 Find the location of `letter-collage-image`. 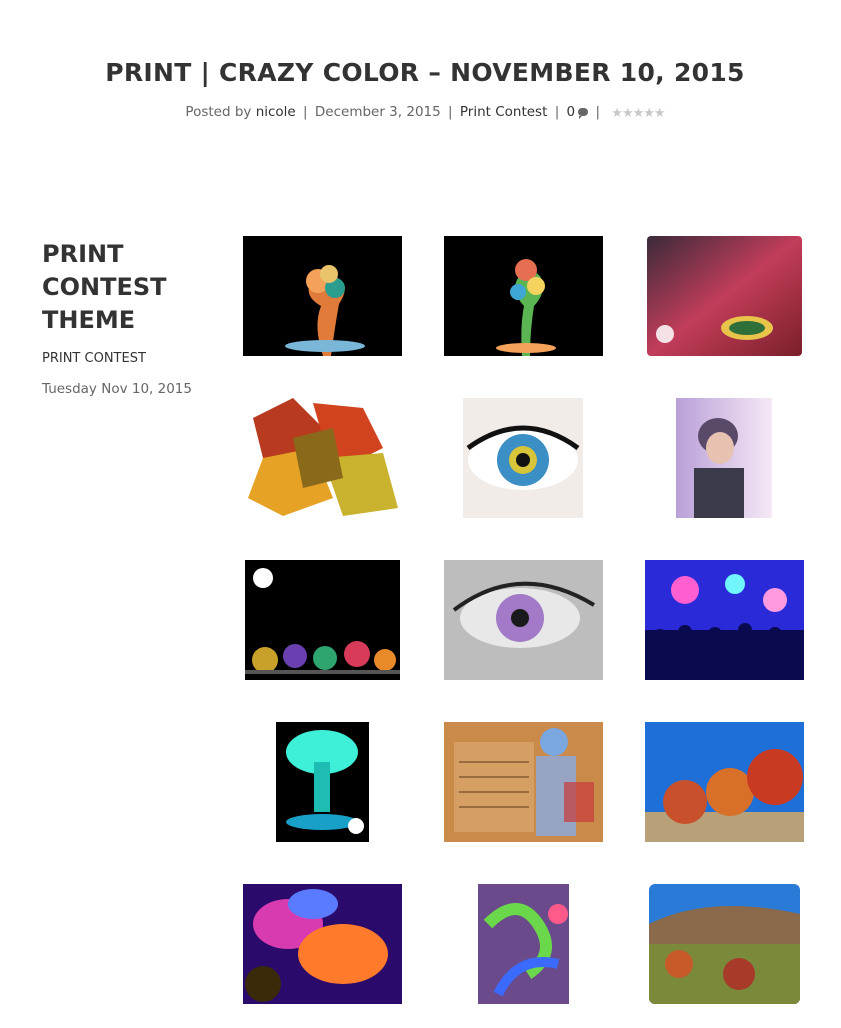

letter-collage-image is located at coordinates (523, 782).